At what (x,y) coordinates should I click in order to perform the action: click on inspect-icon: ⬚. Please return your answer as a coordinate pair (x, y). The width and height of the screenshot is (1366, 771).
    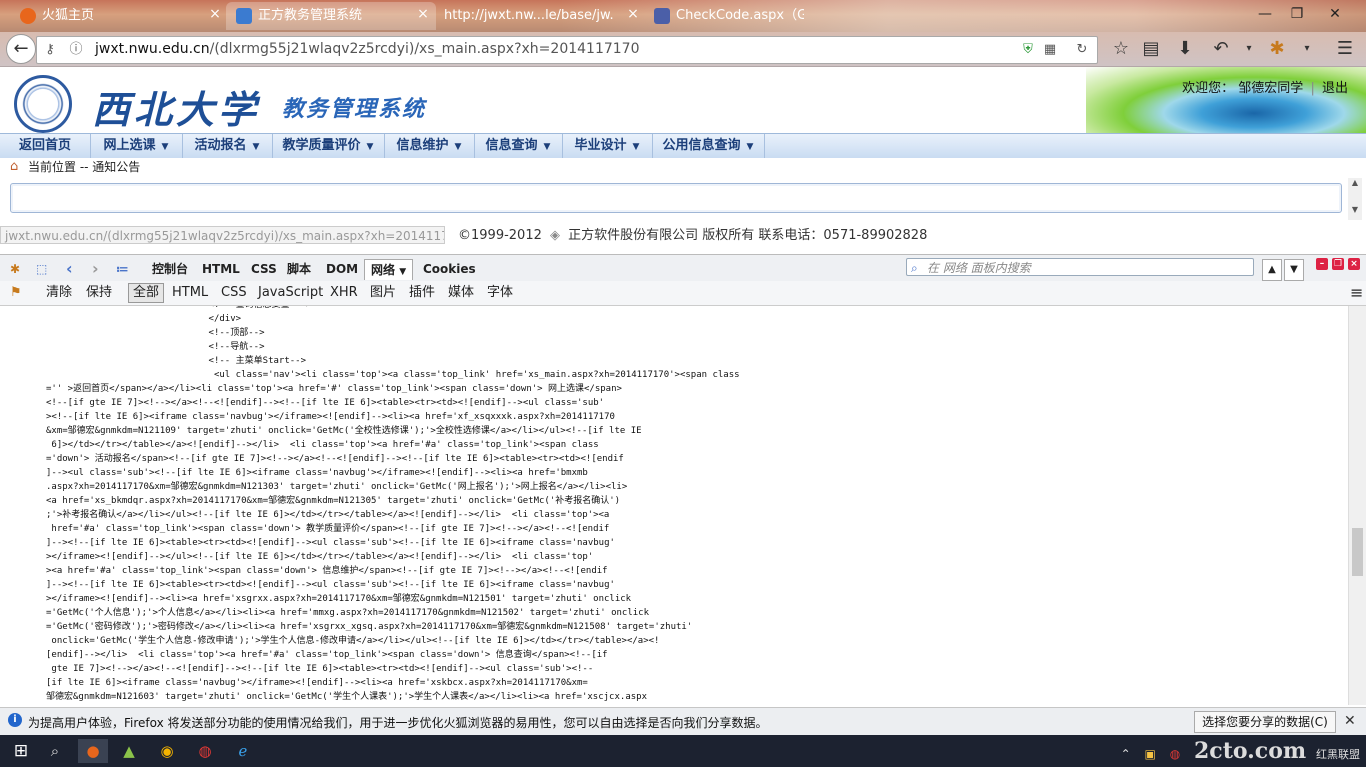
    Looking at the image, I should click on (41, 269).